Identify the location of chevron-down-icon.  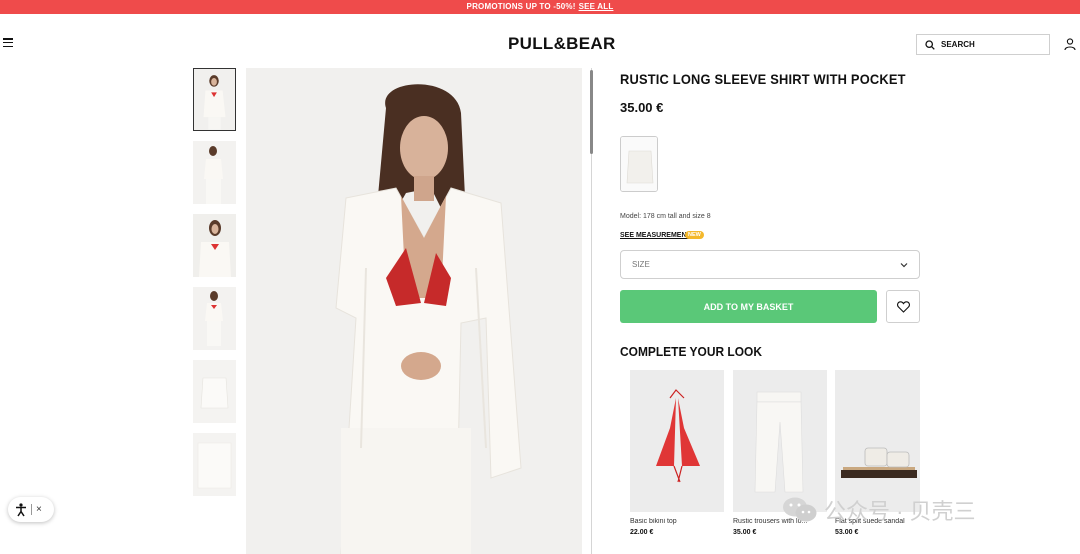
(904, 264).